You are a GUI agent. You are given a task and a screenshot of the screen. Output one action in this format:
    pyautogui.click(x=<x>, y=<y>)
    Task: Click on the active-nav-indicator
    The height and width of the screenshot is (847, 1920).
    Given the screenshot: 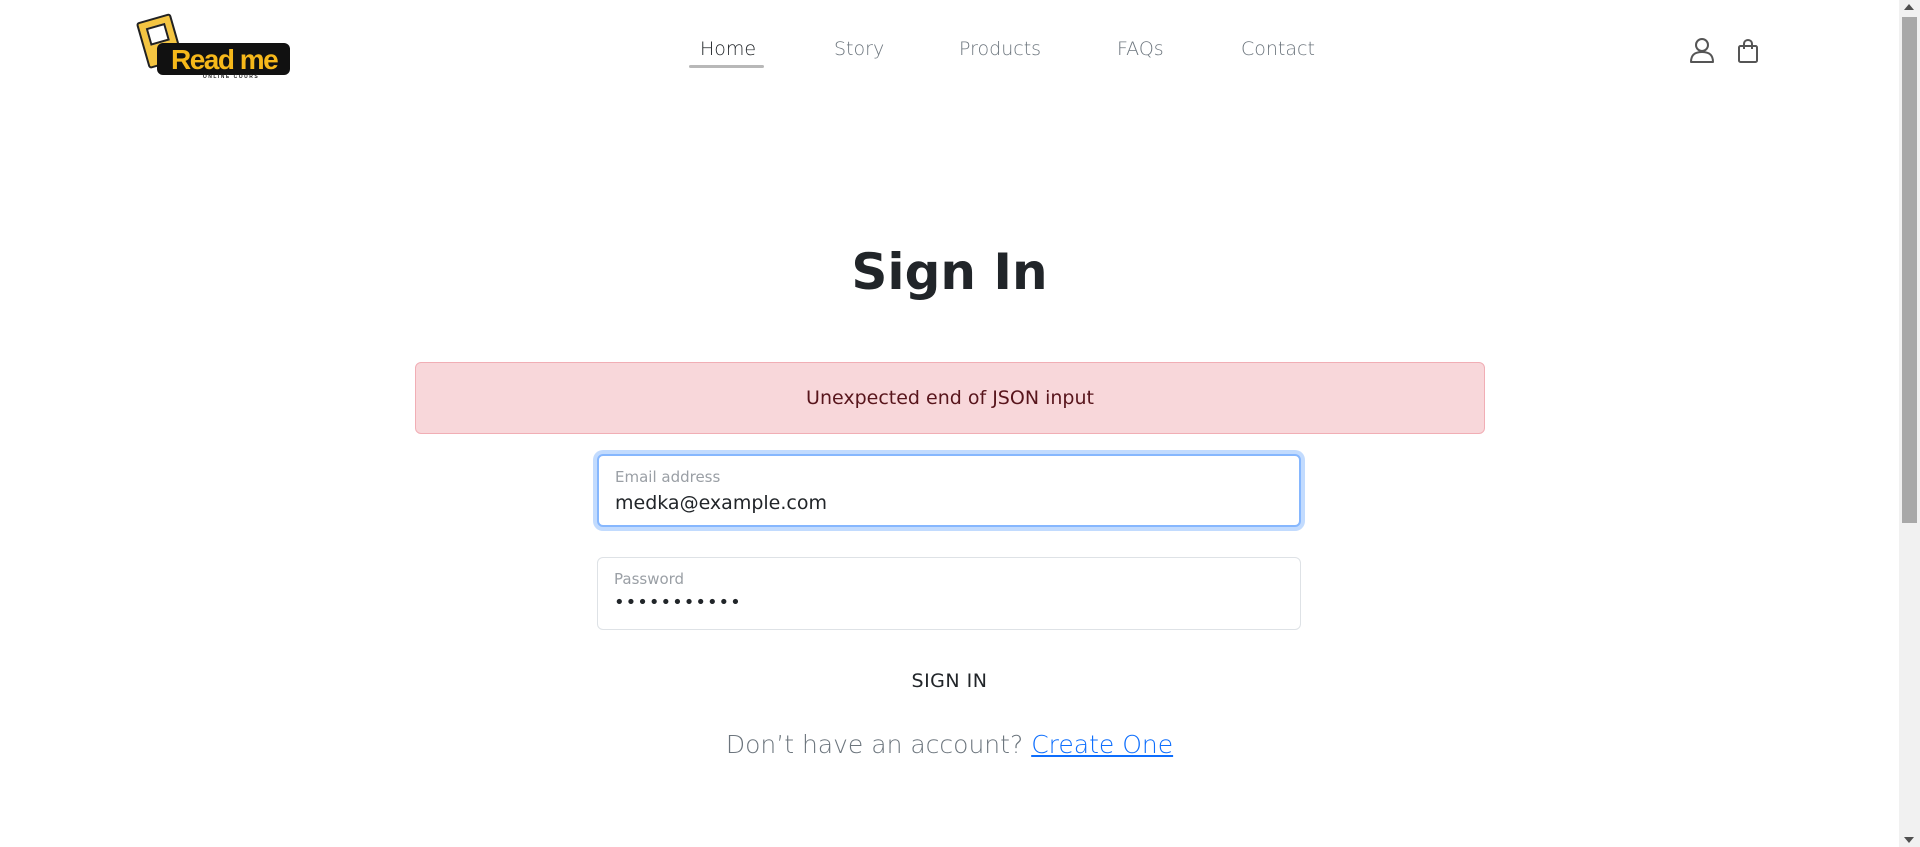 What is the action you would take?
    pyautogui.click(x=726, y=66)
    